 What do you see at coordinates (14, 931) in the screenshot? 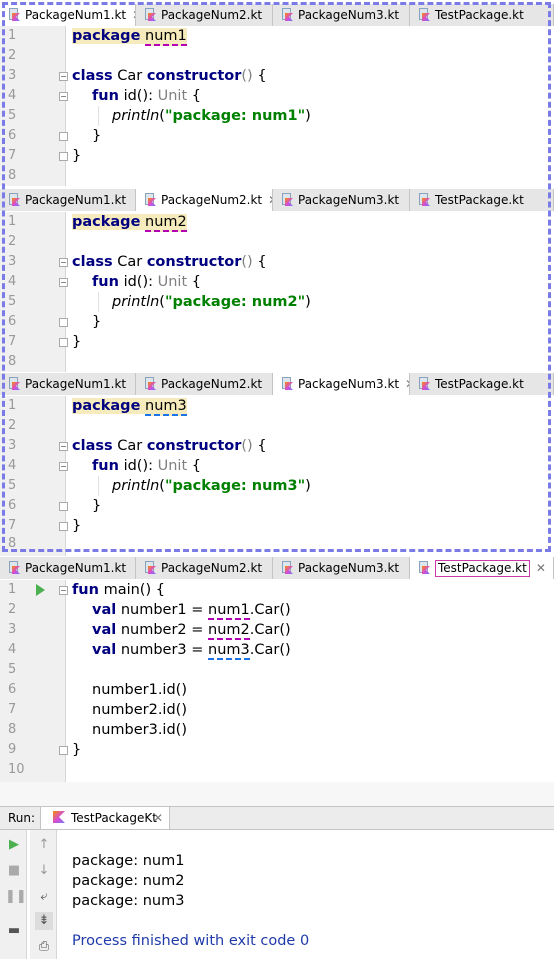
I see `layout-icon: ▬` at bounding box center [14, 931].